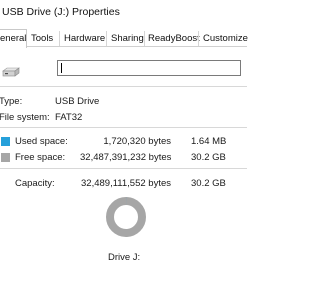 This screenshot has width=320, height=296. I want to click on capacity-bytes: 32,489,111,552 bytes, so click(126, 183).